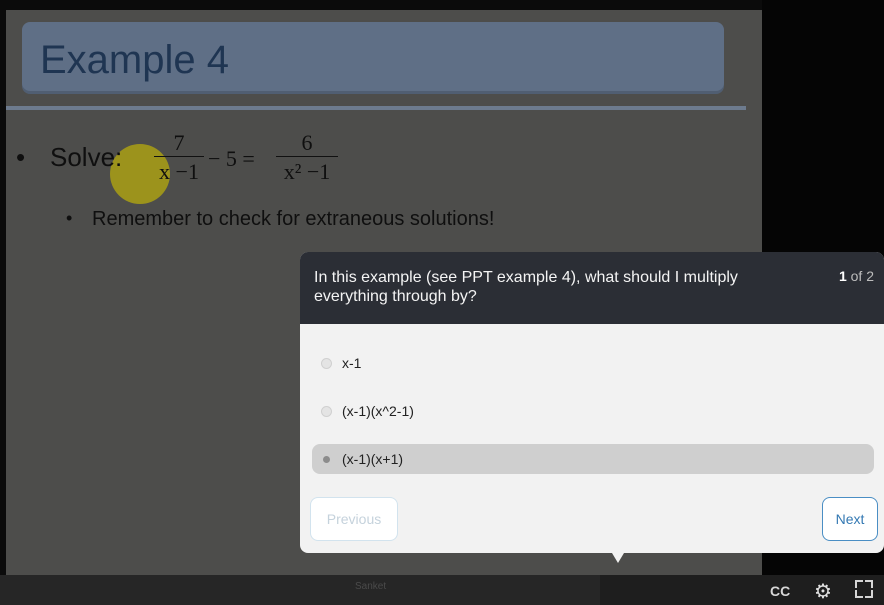  Describe the element at coordinates (179, 171) in the screenshot. I see `fraction-left-denominator: x −1` at that location.